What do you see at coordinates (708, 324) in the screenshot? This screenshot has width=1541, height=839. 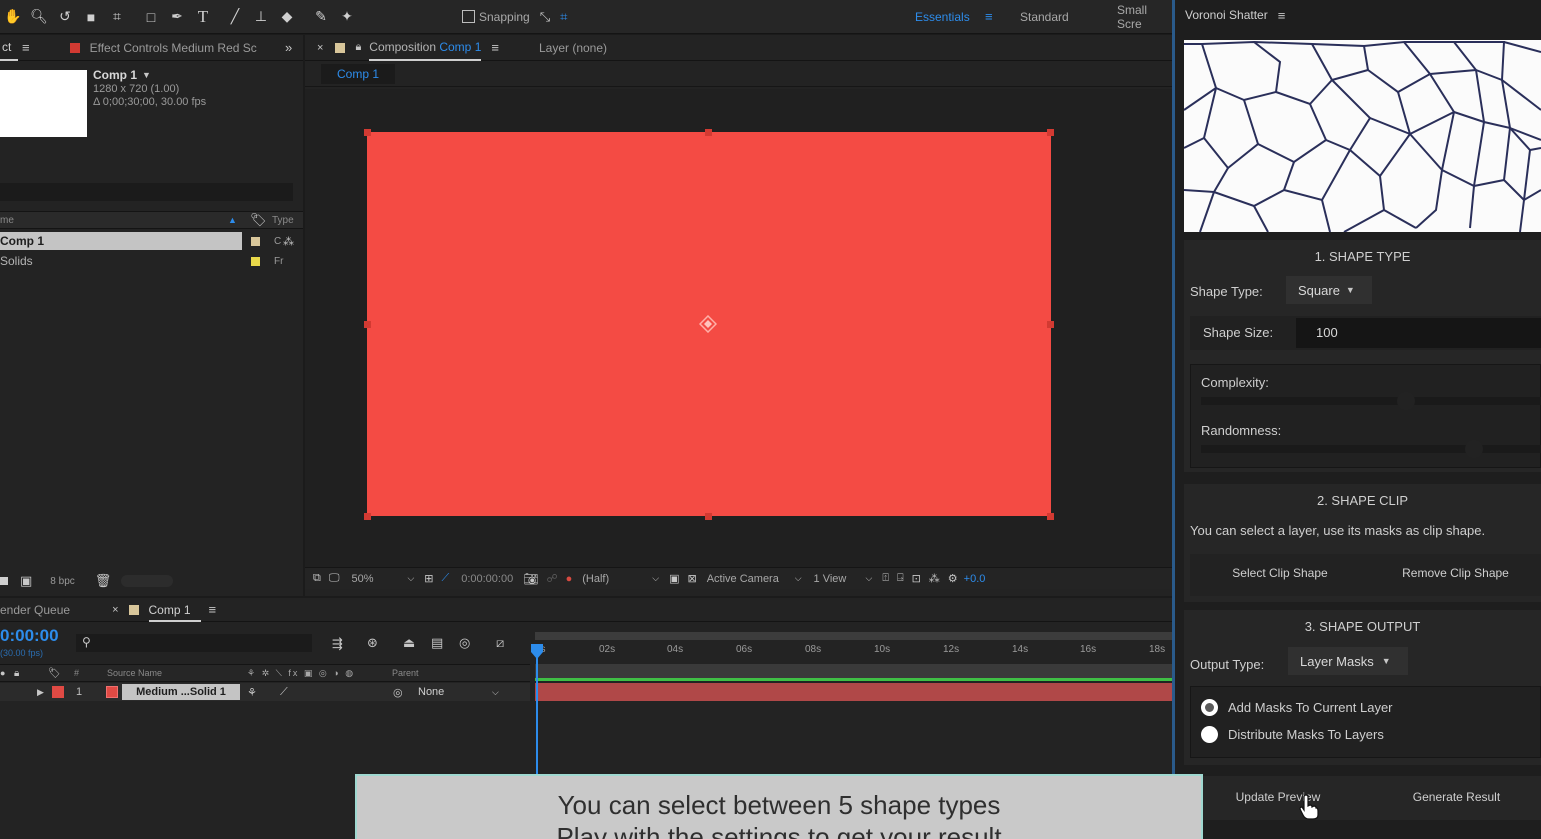 I see `anchor-point-icon` at bounding box center [708, 324].